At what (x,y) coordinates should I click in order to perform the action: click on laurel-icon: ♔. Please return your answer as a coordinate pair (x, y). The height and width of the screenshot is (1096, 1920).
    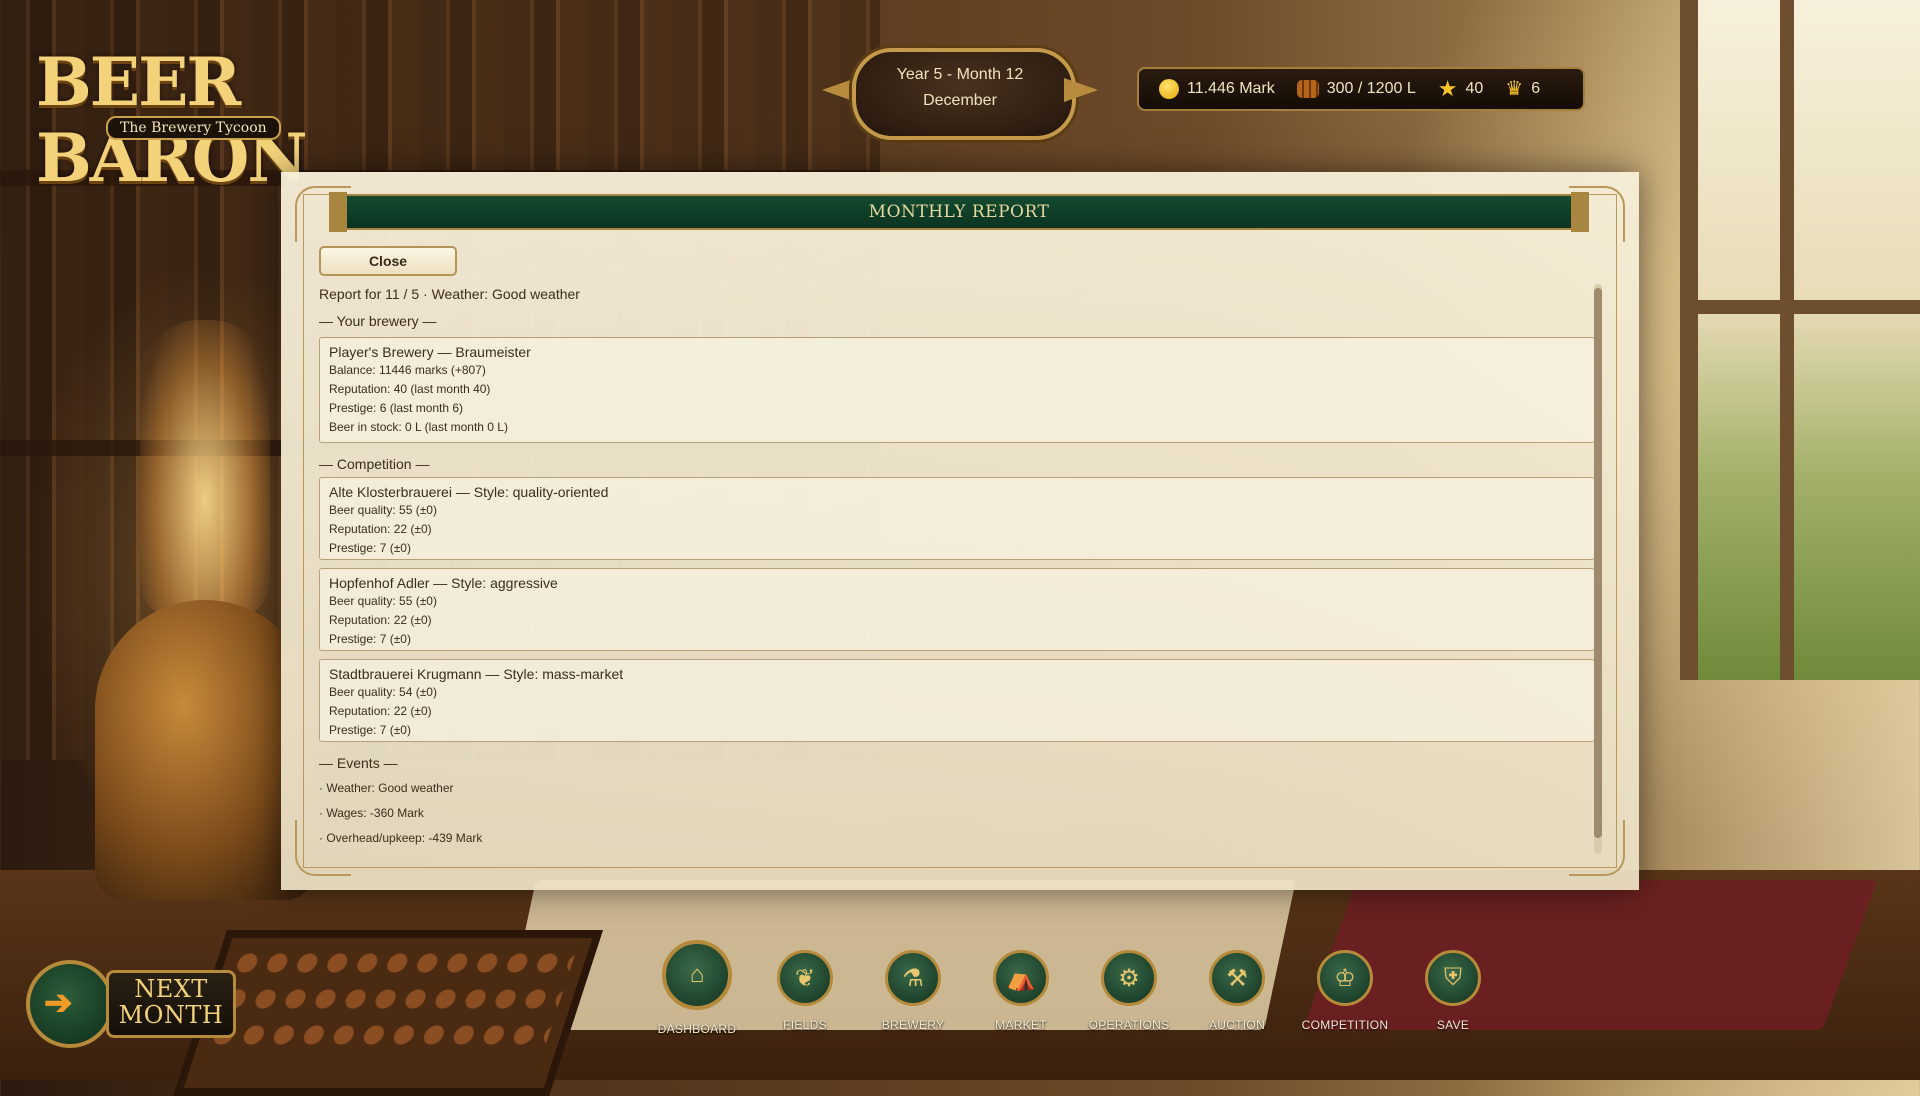
    Looking at the image, I should click on (1345, 978).